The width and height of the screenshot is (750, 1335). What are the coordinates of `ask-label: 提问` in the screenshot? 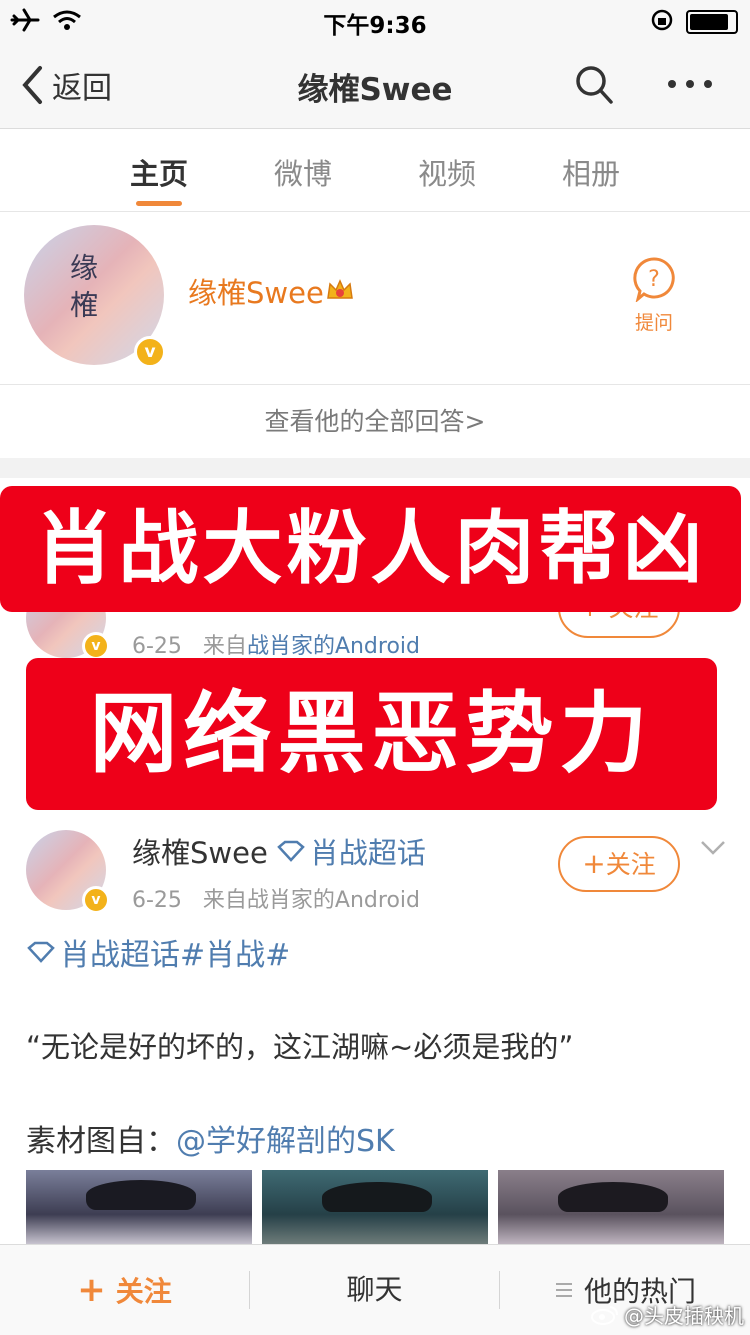 It's located at (653, 323).